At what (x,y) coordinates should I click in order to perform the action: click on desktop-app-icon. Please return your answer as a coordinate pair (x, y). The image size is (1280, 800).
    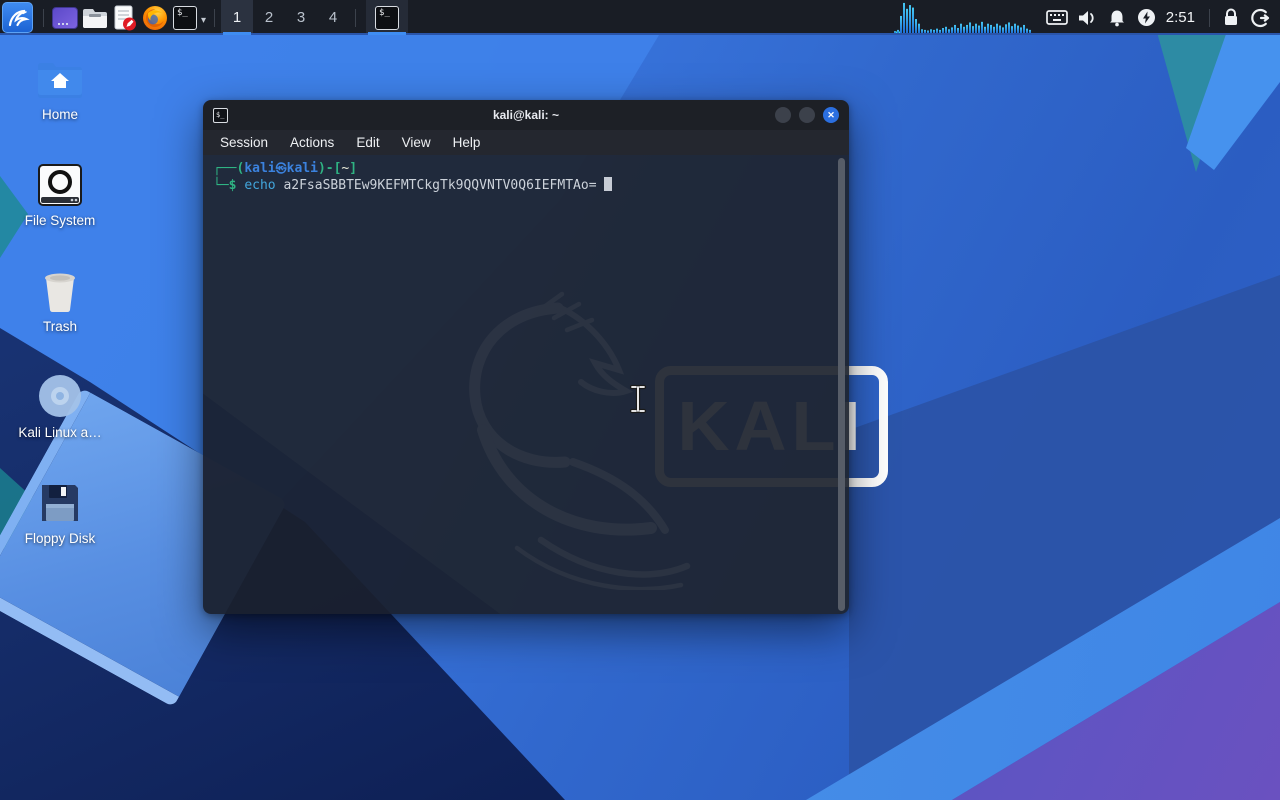
    Looking at the image, I should click on (65, 17).